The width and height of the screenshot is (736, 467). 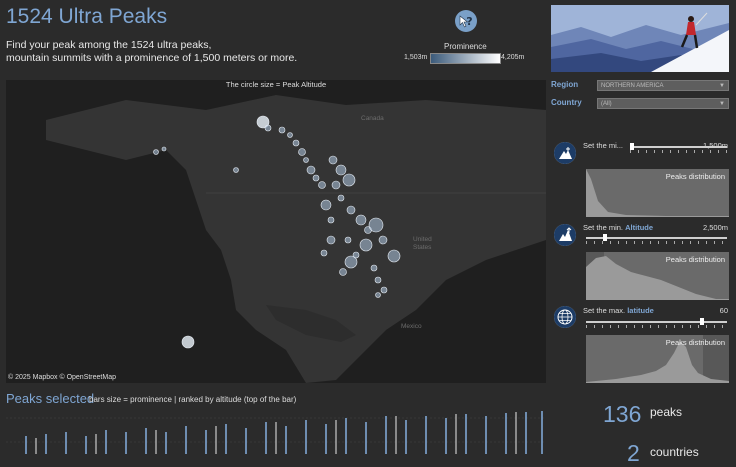 I want to click on slider-3-label-text: Set the max., so click(x=605, y=310).